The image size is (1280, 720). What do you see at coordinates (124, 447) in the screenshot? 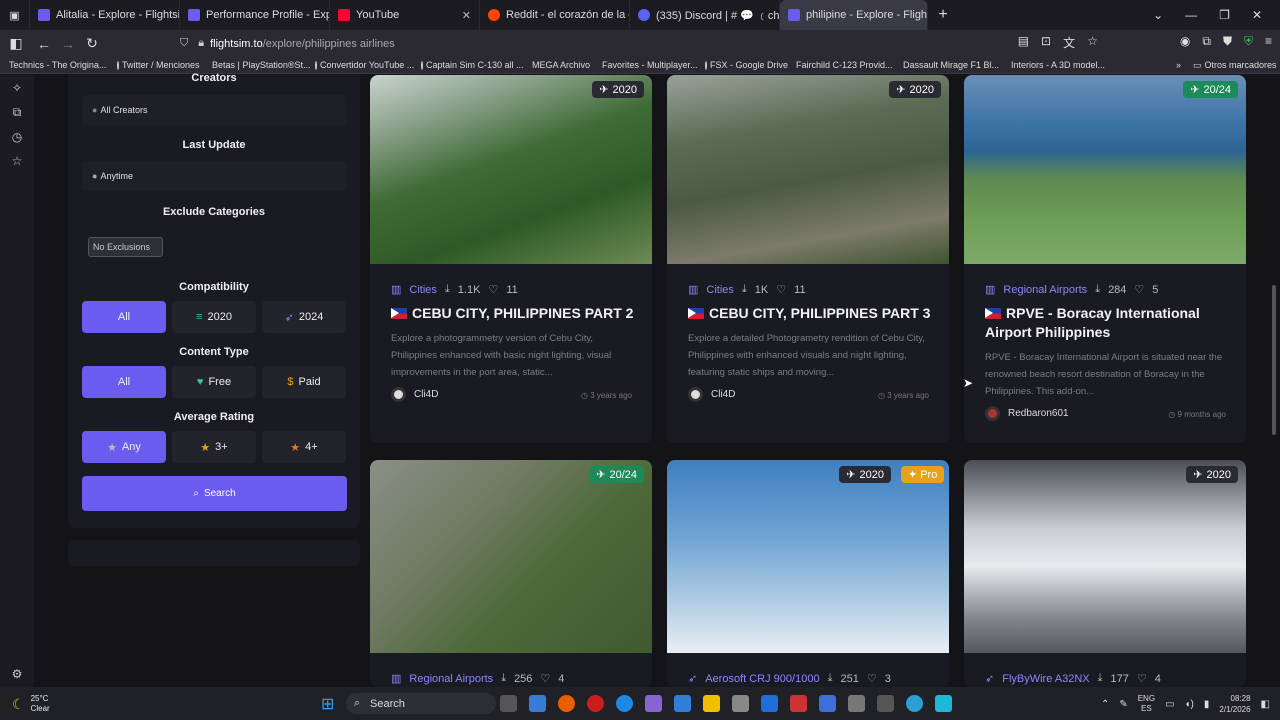
I see `rating-any-button: ★ Any` at bounding box center [124, 447].